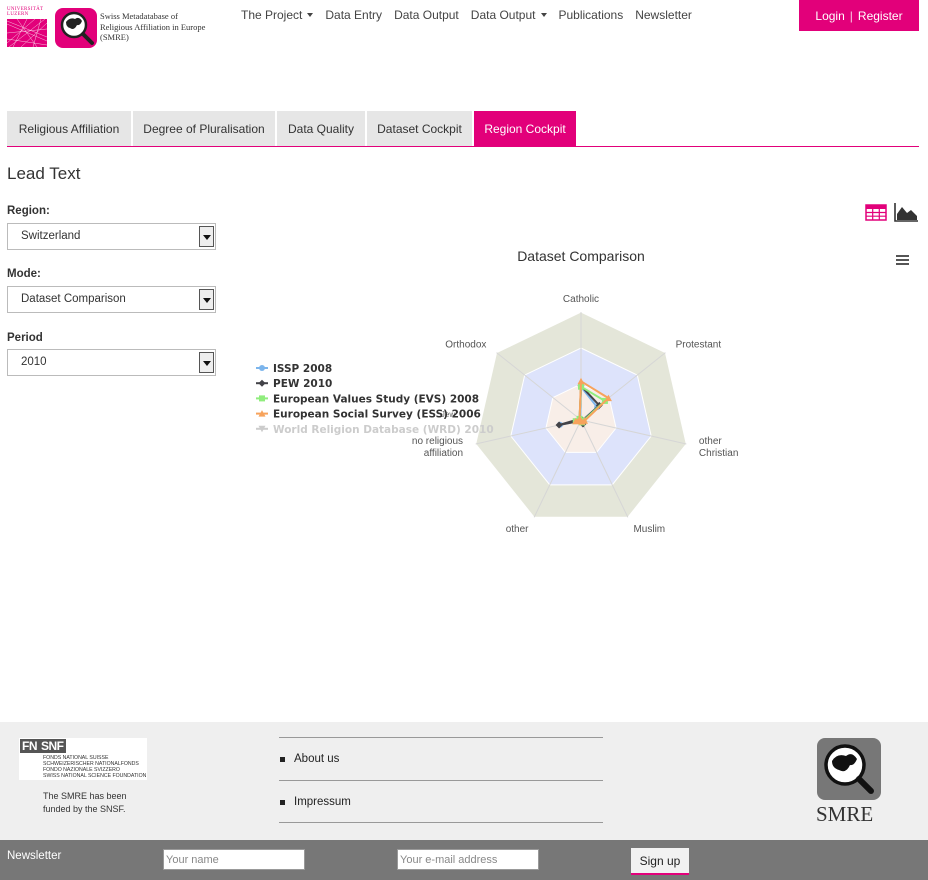  What do you see at coordinates (302, 384) in the screenshot?
I see `legend-label: PEW 2010` at bounding box center [302, 384].